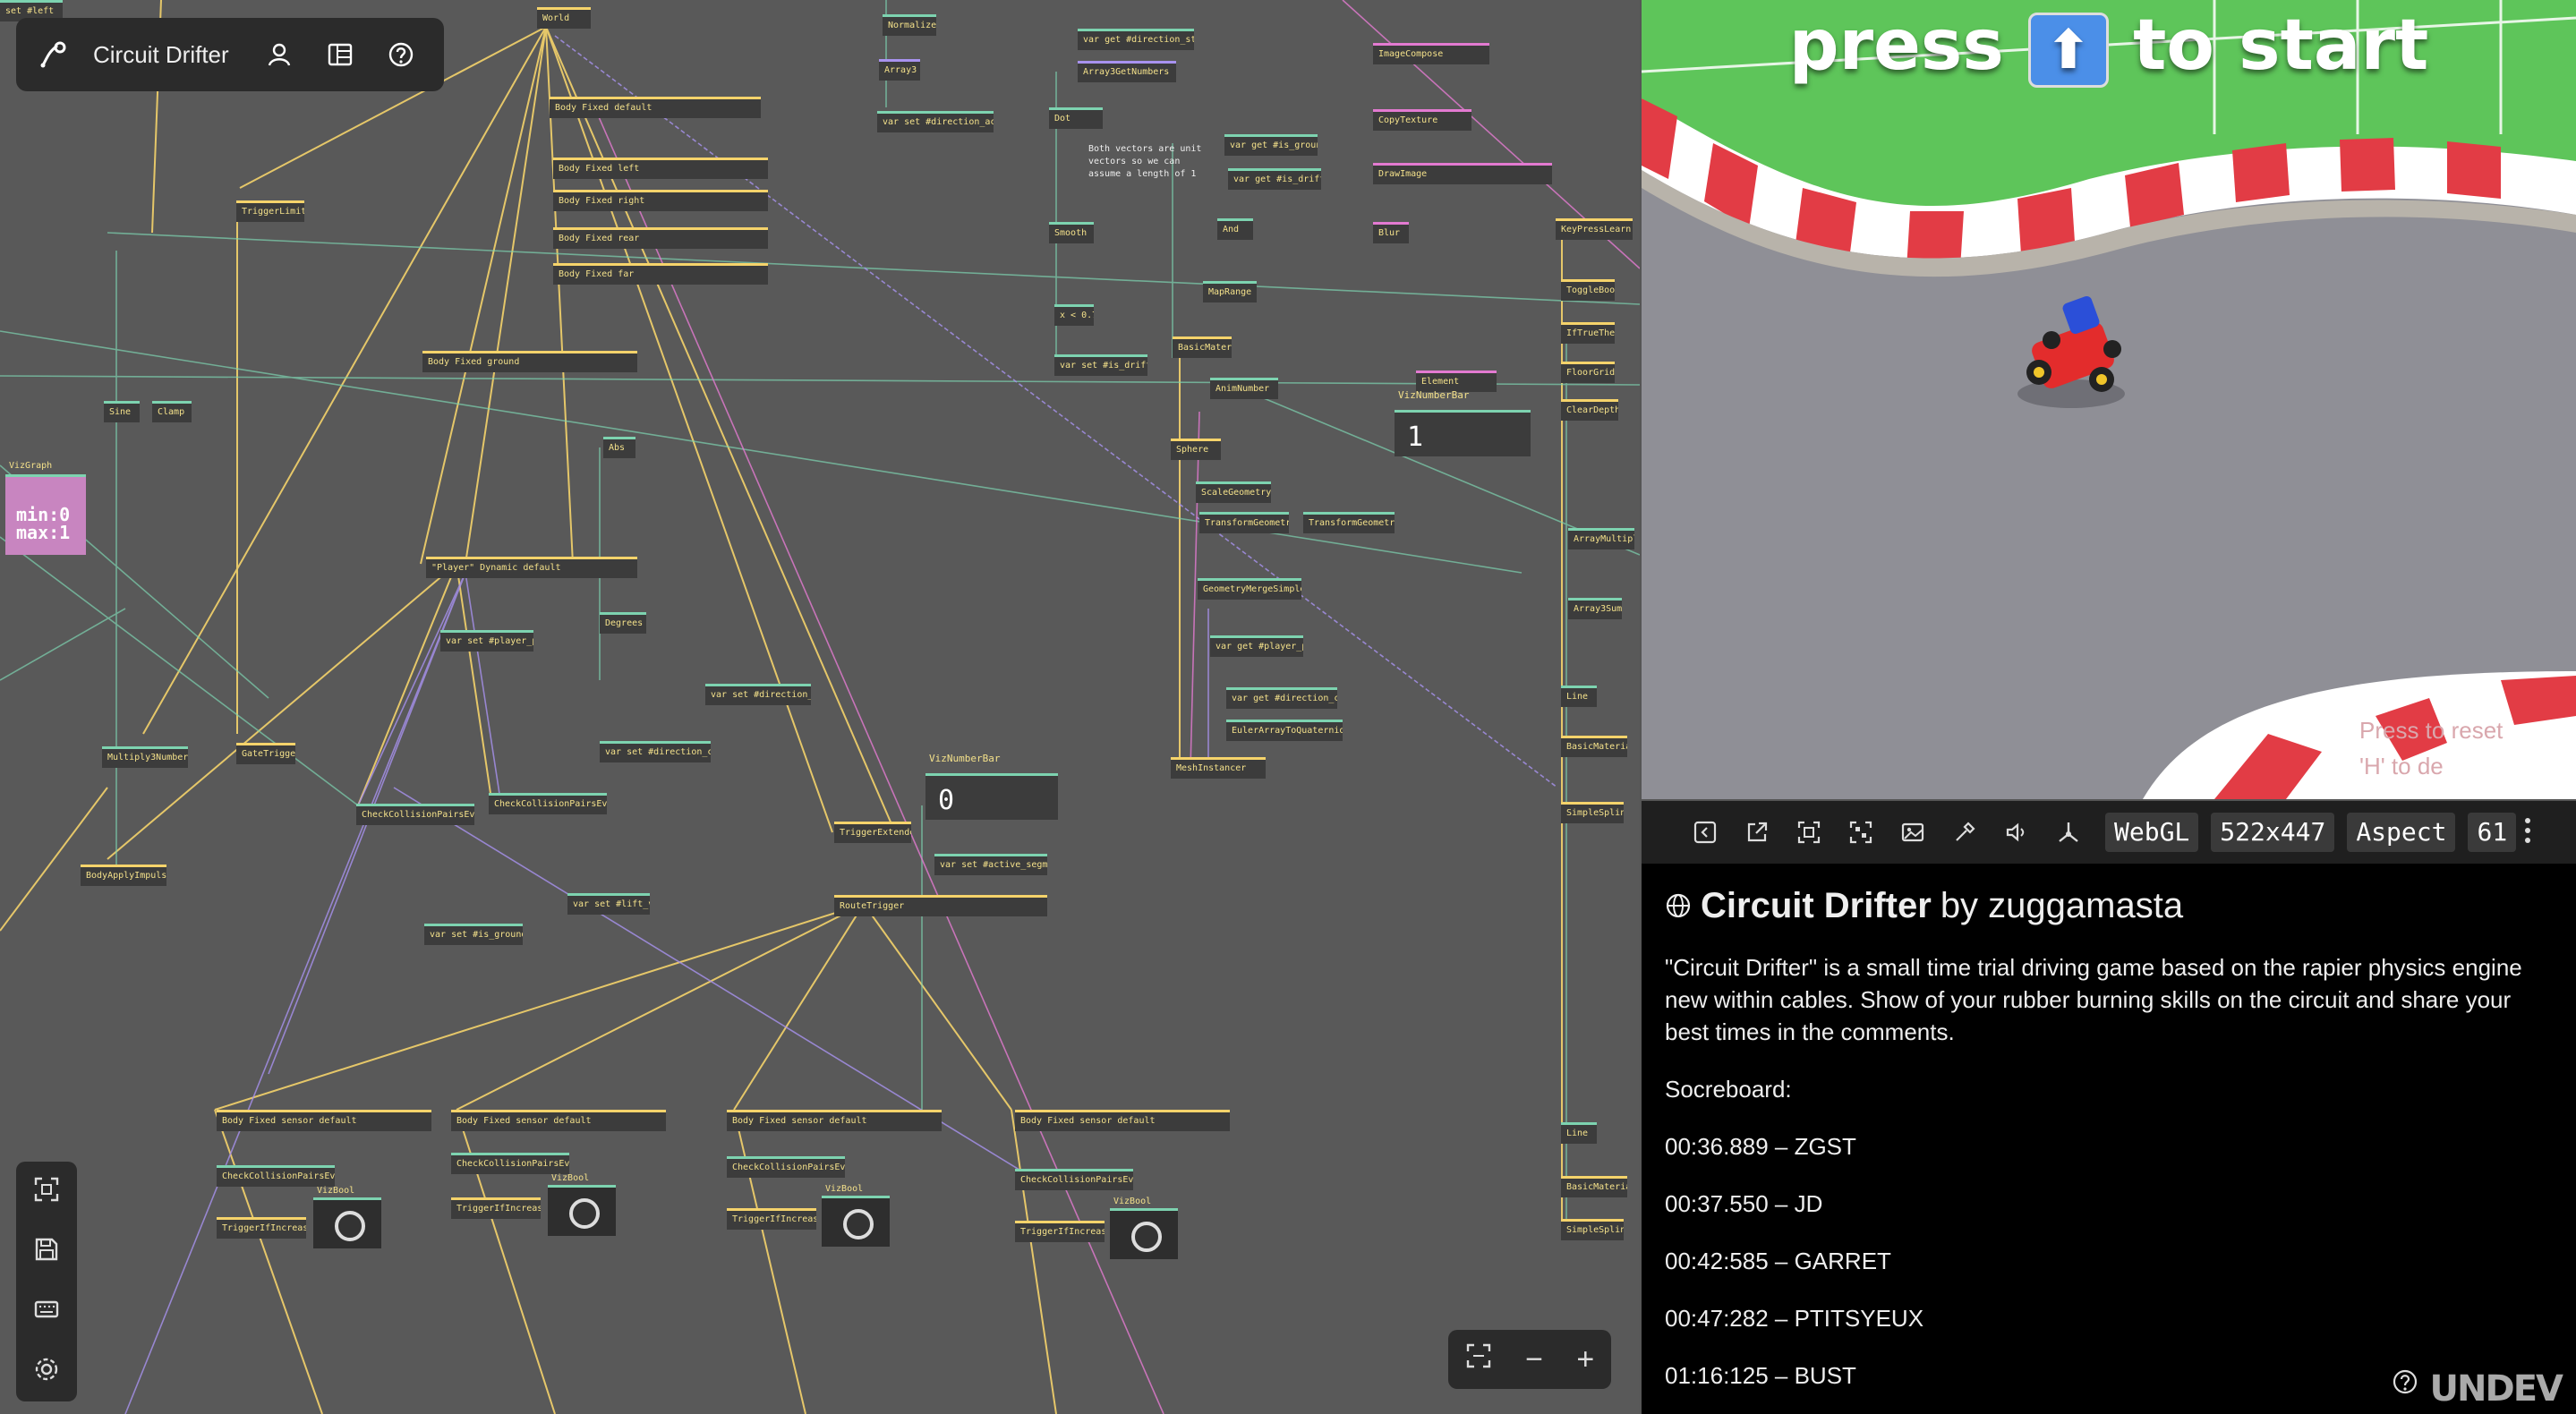 Image resolution: width=2576 pixels, height=1414 pixels. Describe the element at coordinates (909, 25) in the screenshot. I see `op-normalize: NormalizeVec` at that location.